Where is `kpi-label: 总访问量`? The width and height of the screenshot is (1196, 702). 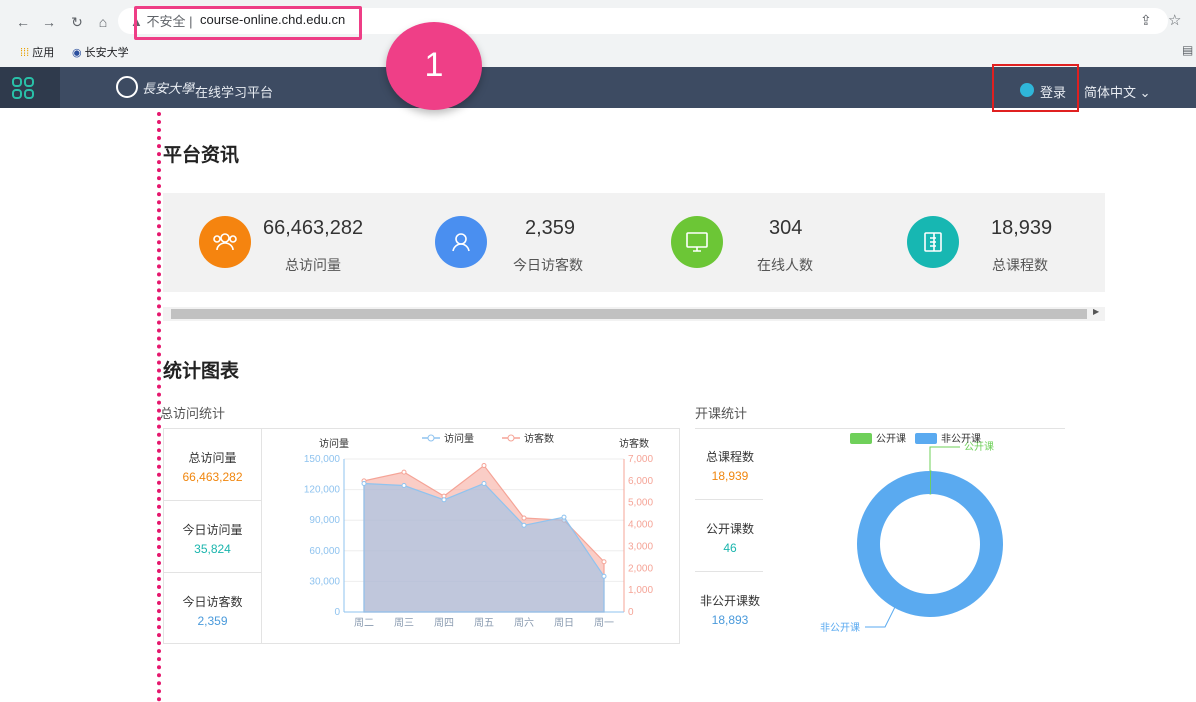 kpi-label: 总访问量 is located at coordinates (212, 458).